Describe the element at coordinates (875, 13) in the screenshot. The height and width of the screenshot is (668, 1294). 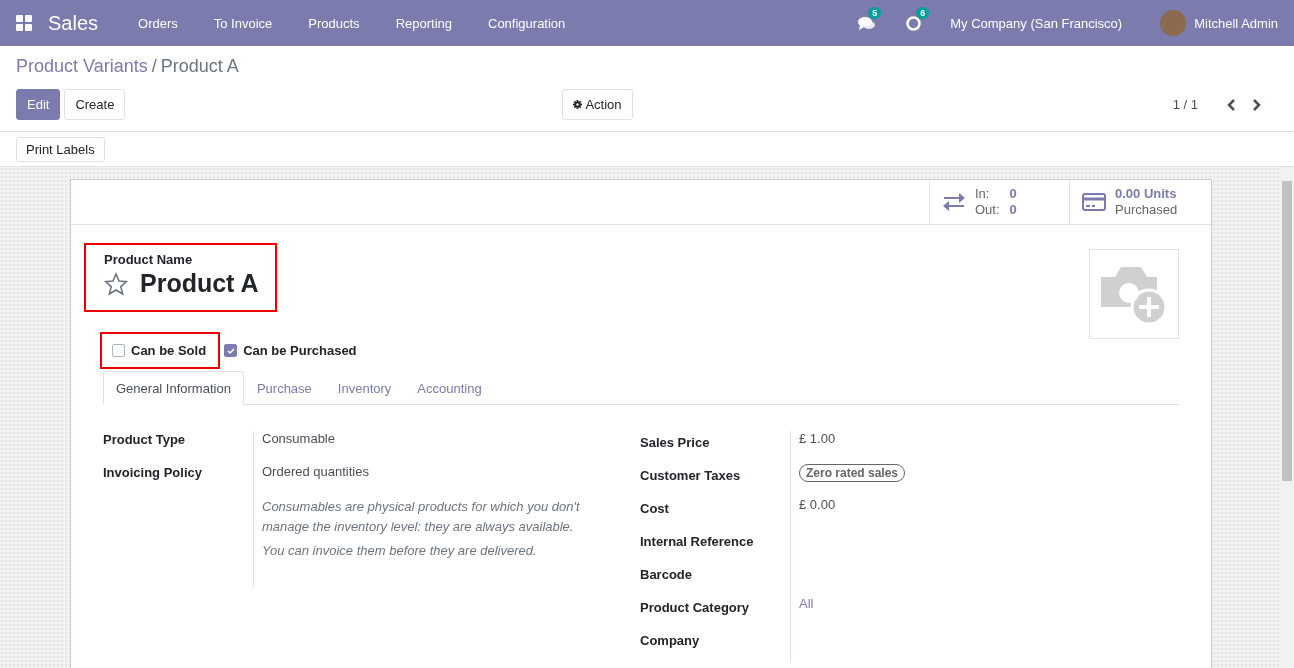
I see `message-count-badge: 5` at that location.